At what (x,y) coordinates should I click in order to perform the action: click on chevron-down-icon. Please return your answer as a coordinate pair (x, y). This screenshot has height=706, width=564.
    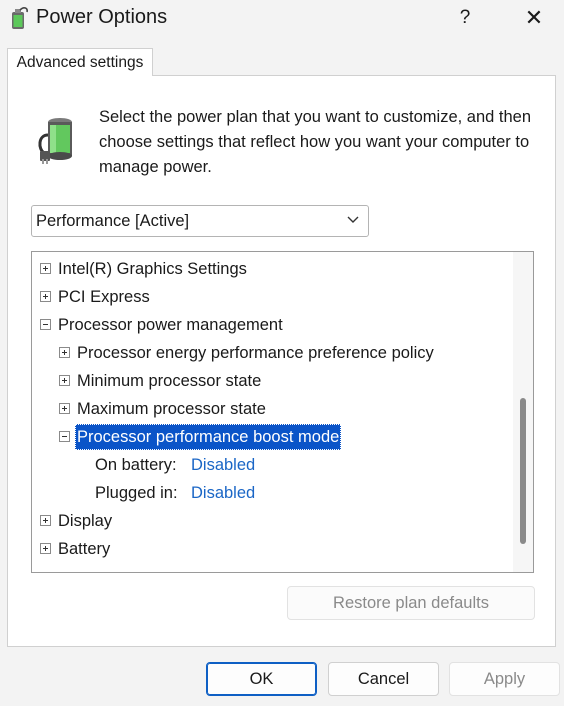
    Looking at the image, I should click on (353, 219).